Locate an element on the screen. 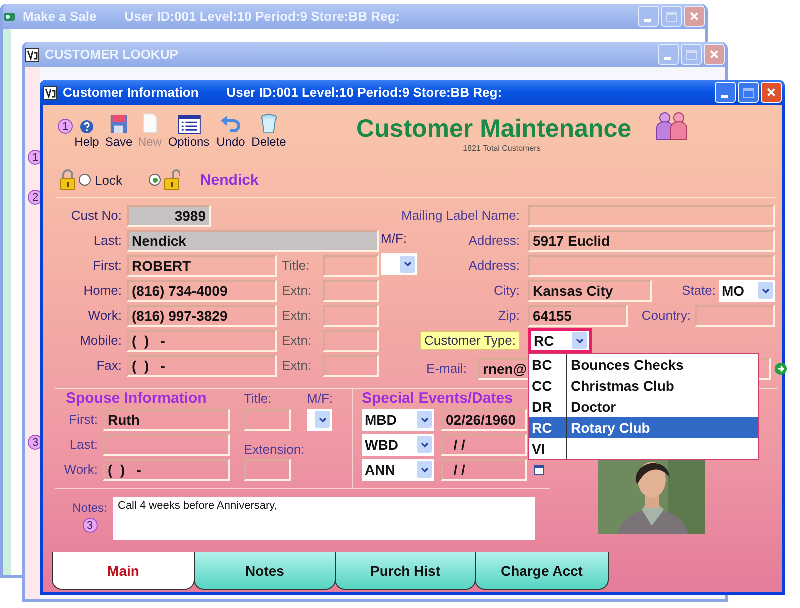 The height and width of the screenshot is (608, 800). field-label: Notes: is located at coordinates (90, 508).